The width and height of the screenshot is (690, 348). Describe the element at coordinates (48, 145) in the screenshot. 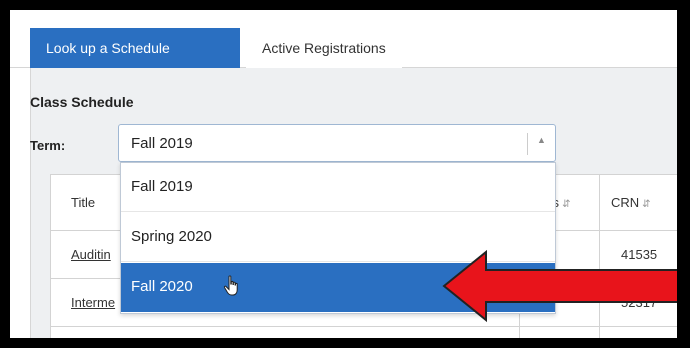

I see `term-label: Term:` at that location.